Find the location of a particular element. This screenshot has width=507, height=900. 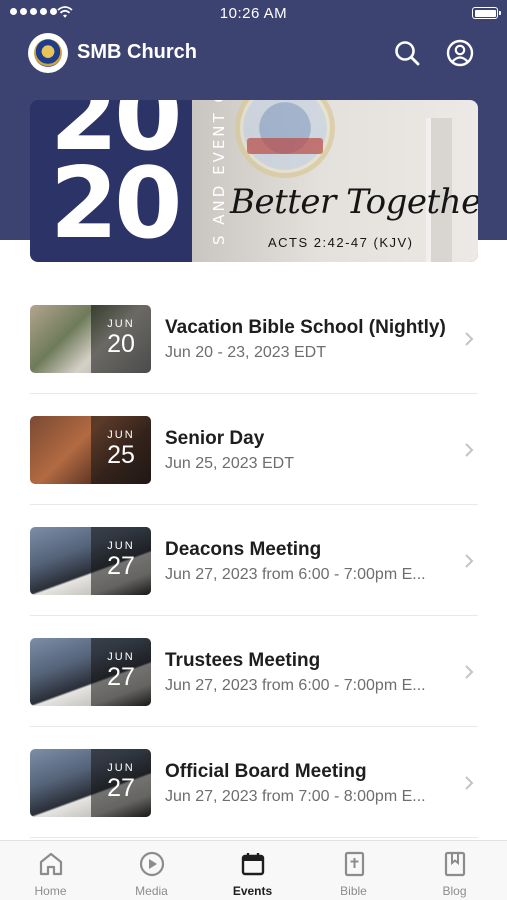

banner-year: 20 20 is located at coordinates (116, 180).